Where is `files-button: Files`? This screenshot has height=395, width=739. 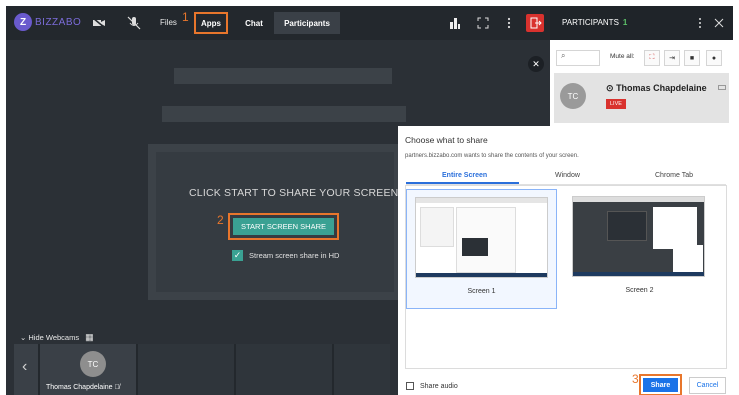 files-button: Files is located at coordinates (168, 22).